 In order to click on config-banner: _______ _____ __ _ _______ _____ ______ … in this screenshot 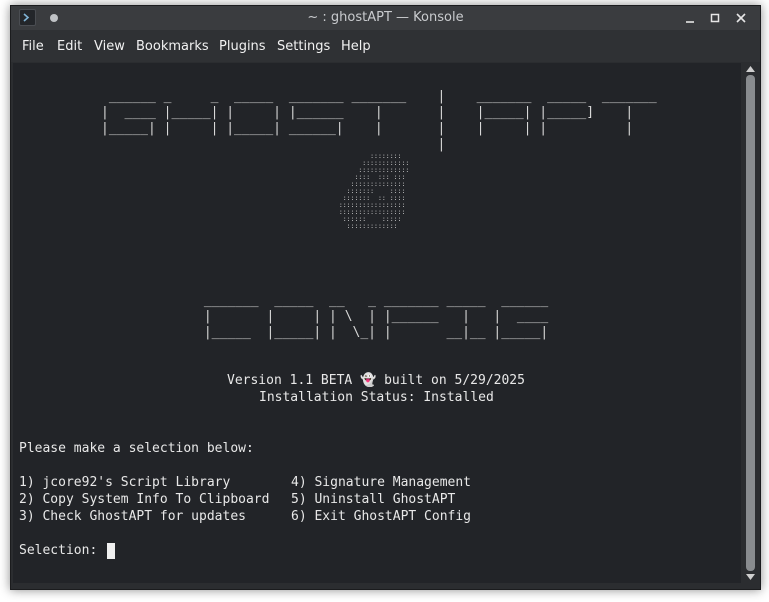, I will do `click(376, 316)`.